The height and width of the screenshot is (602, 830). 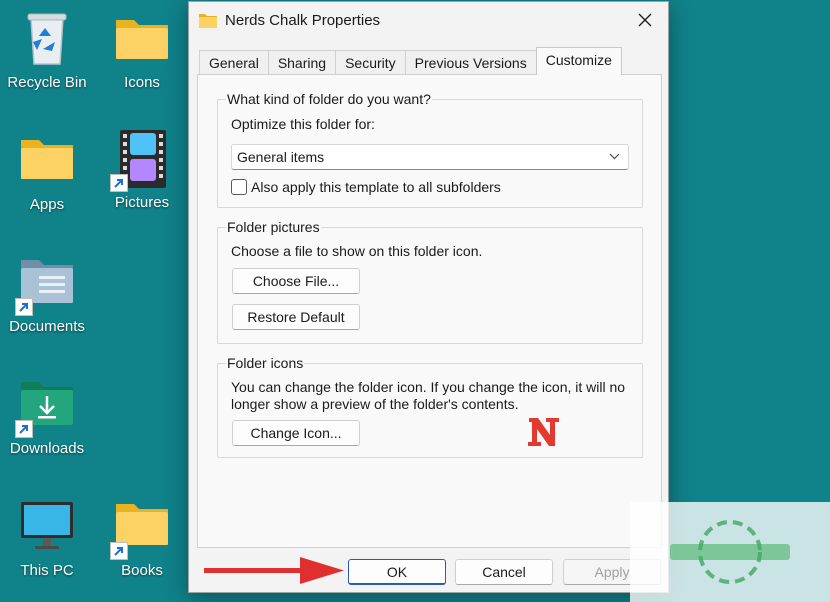 I want to click on desktop-icon-apps: Apps, so click(x=47, y=171).